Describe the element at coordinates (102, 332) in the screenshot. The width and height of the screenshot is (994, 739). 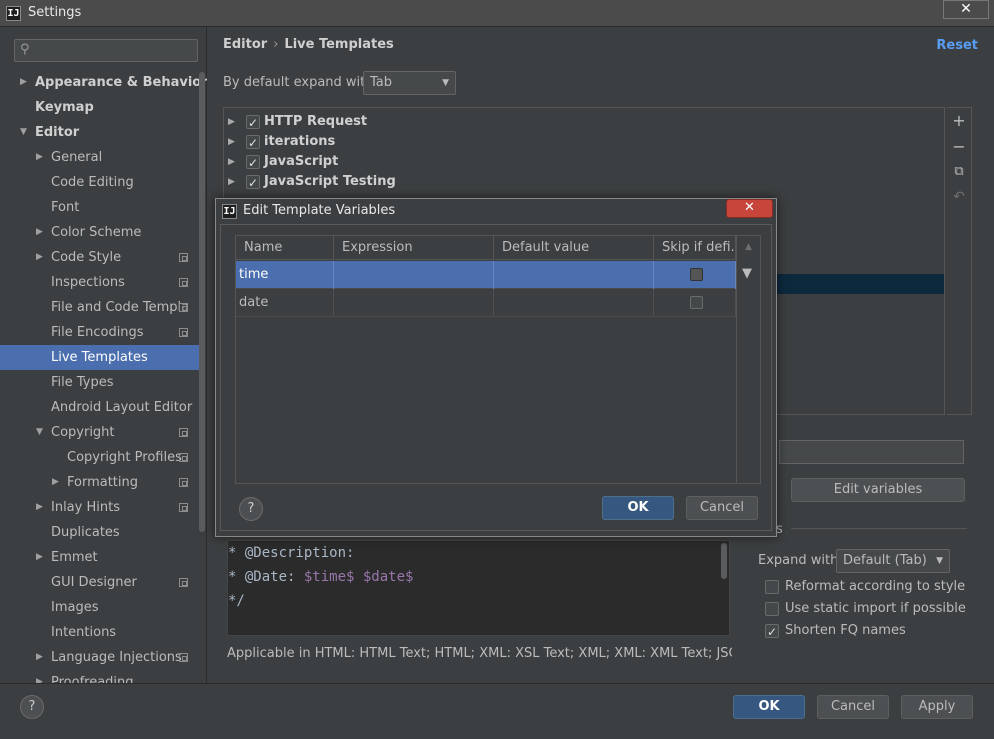
I see `sidebar-item: File Encodings` at that location.